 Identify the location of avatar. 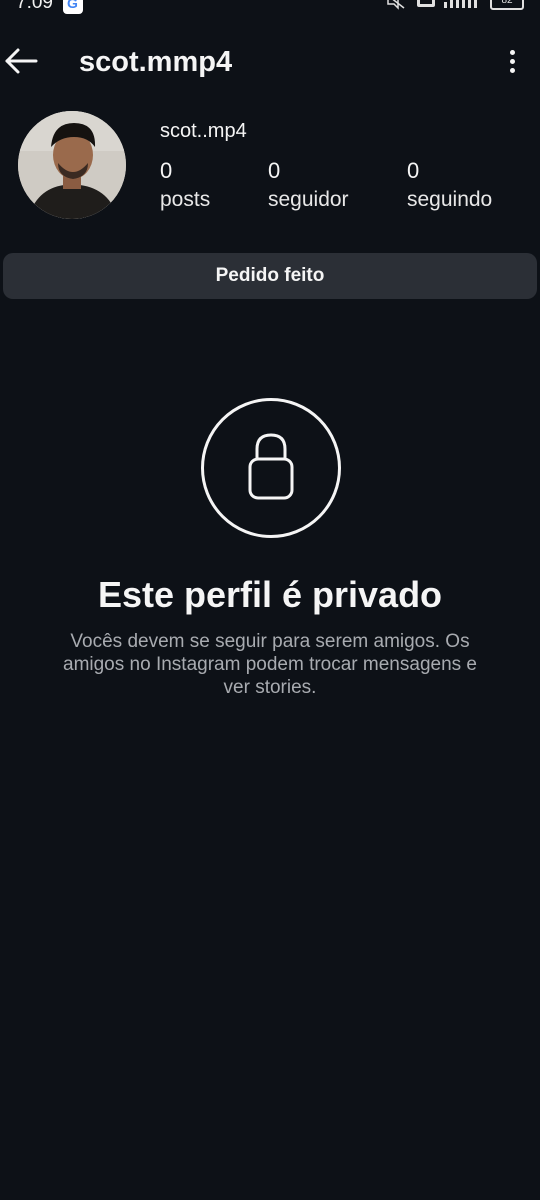
(72, 165).